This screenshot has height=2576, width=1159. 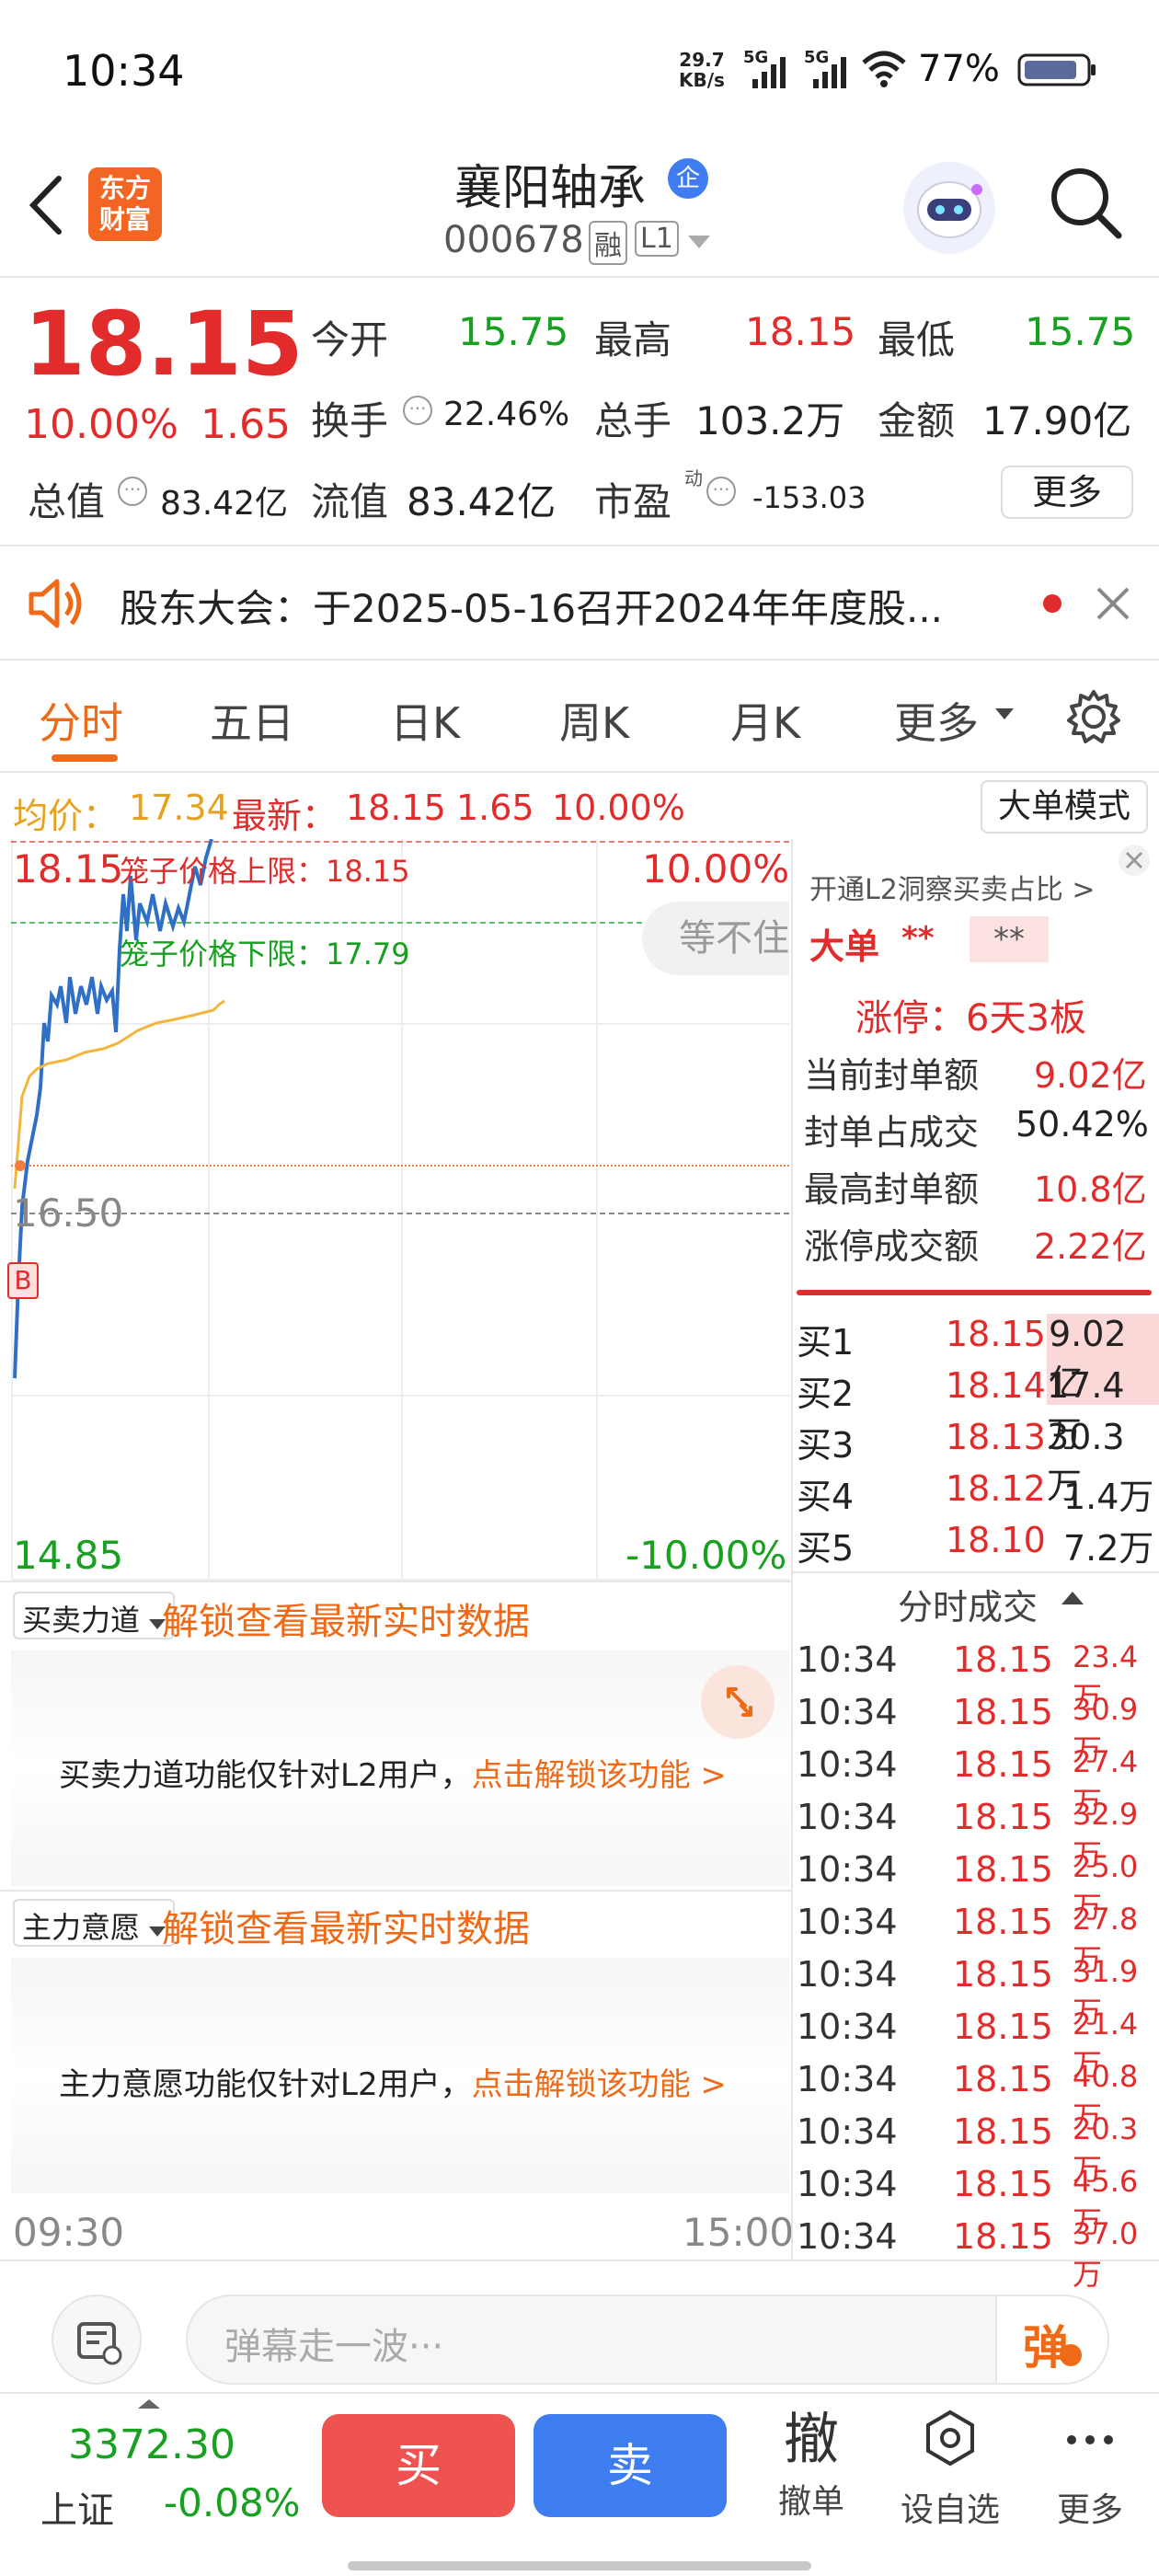 What do you see at coordinates (69, 2232) in the screenshot?
I see `time-axis-start: 09:30` at bounding box center [69, 2232].